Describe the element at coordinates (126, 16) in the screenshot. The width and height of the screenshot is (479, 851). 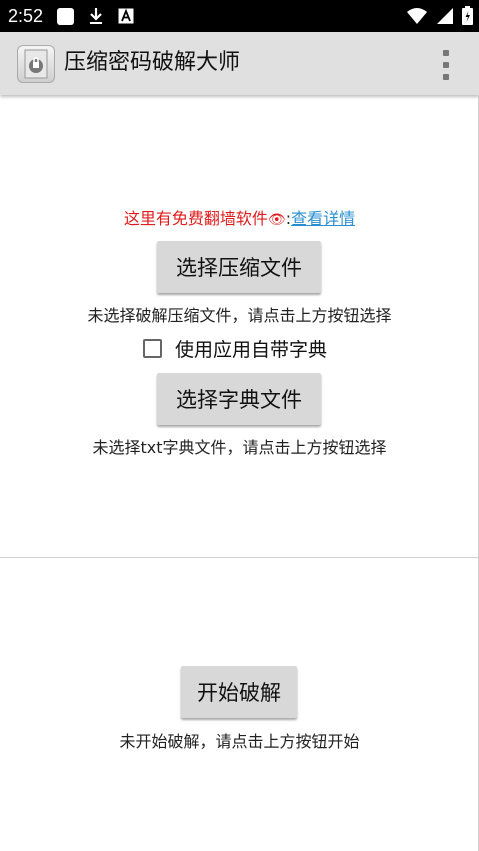
I see `keyboard-a-icon` at that location.